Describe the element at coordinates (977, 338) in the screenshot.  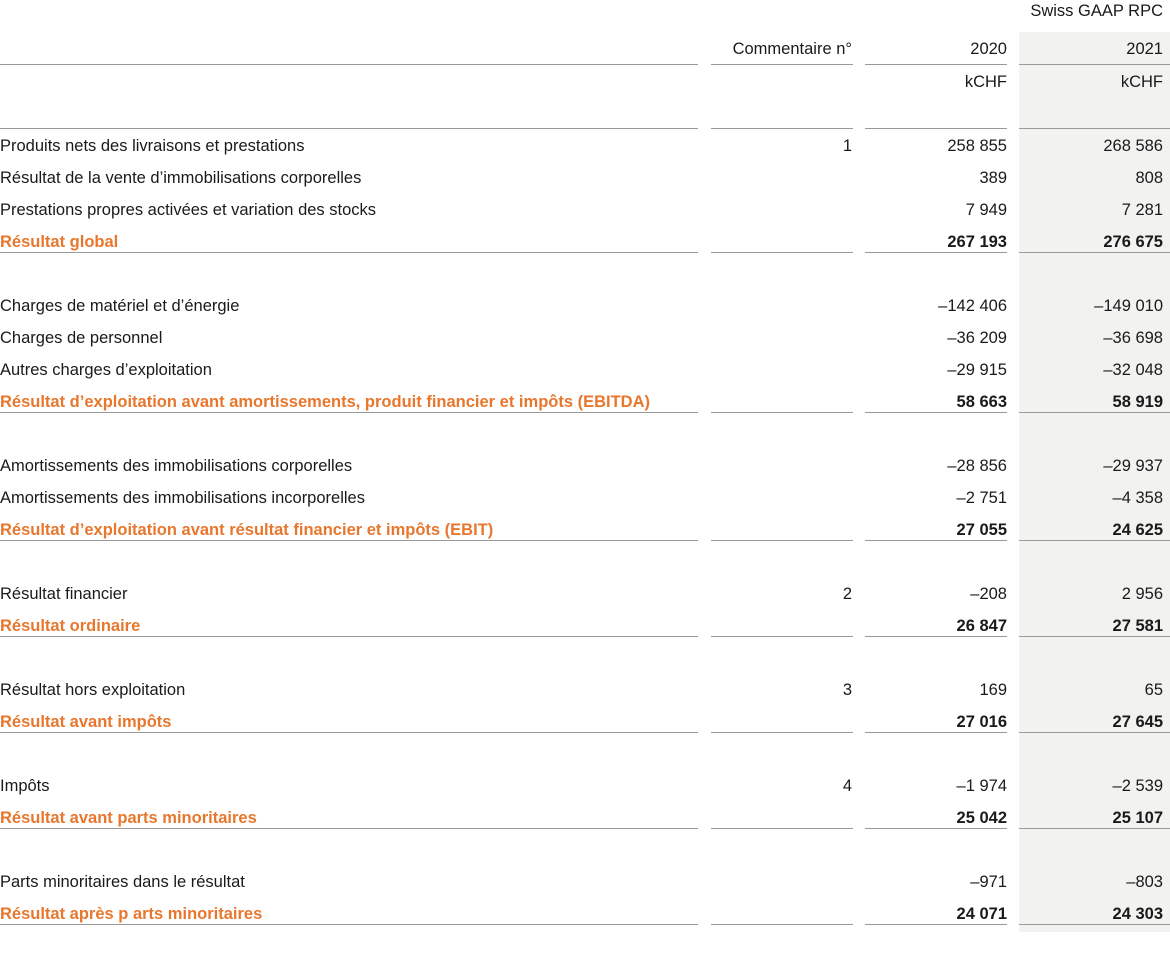
I see `value-2020: –36 209` at that location.